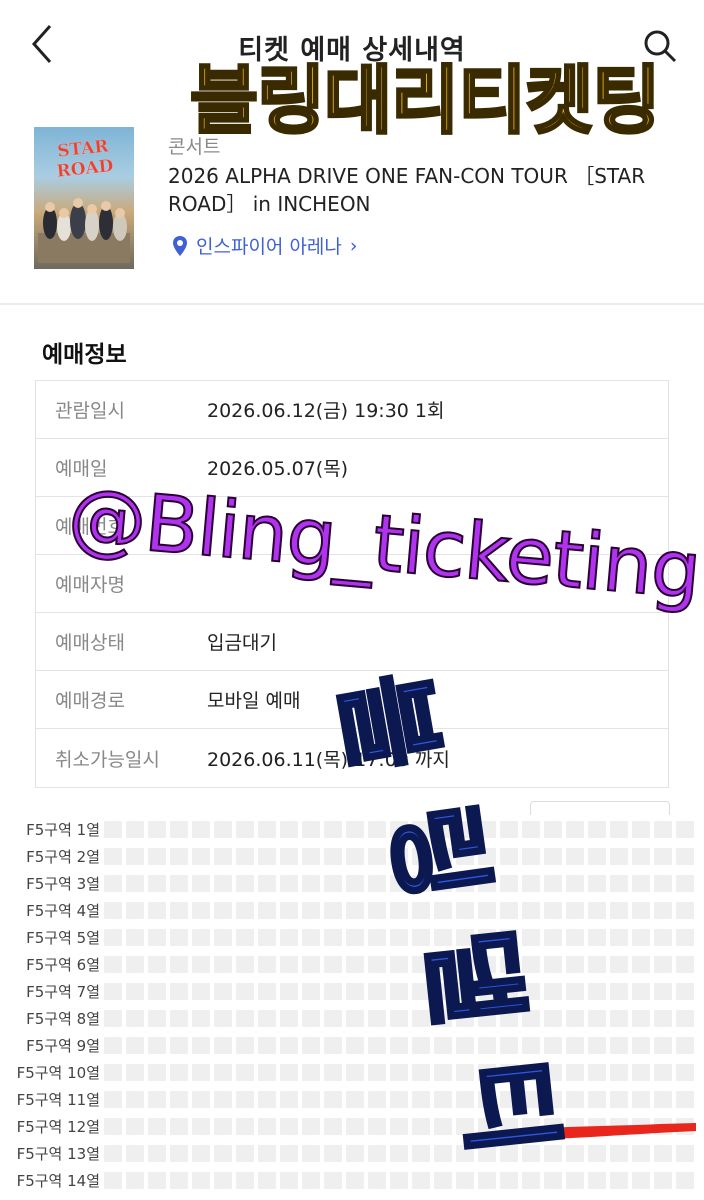 This screenshot has height=1200, width=704. What do you see at coordinates (84, 198) in the screenshot?
I see `event-poster: STAR ROAD` at bounding box center [84, 198].